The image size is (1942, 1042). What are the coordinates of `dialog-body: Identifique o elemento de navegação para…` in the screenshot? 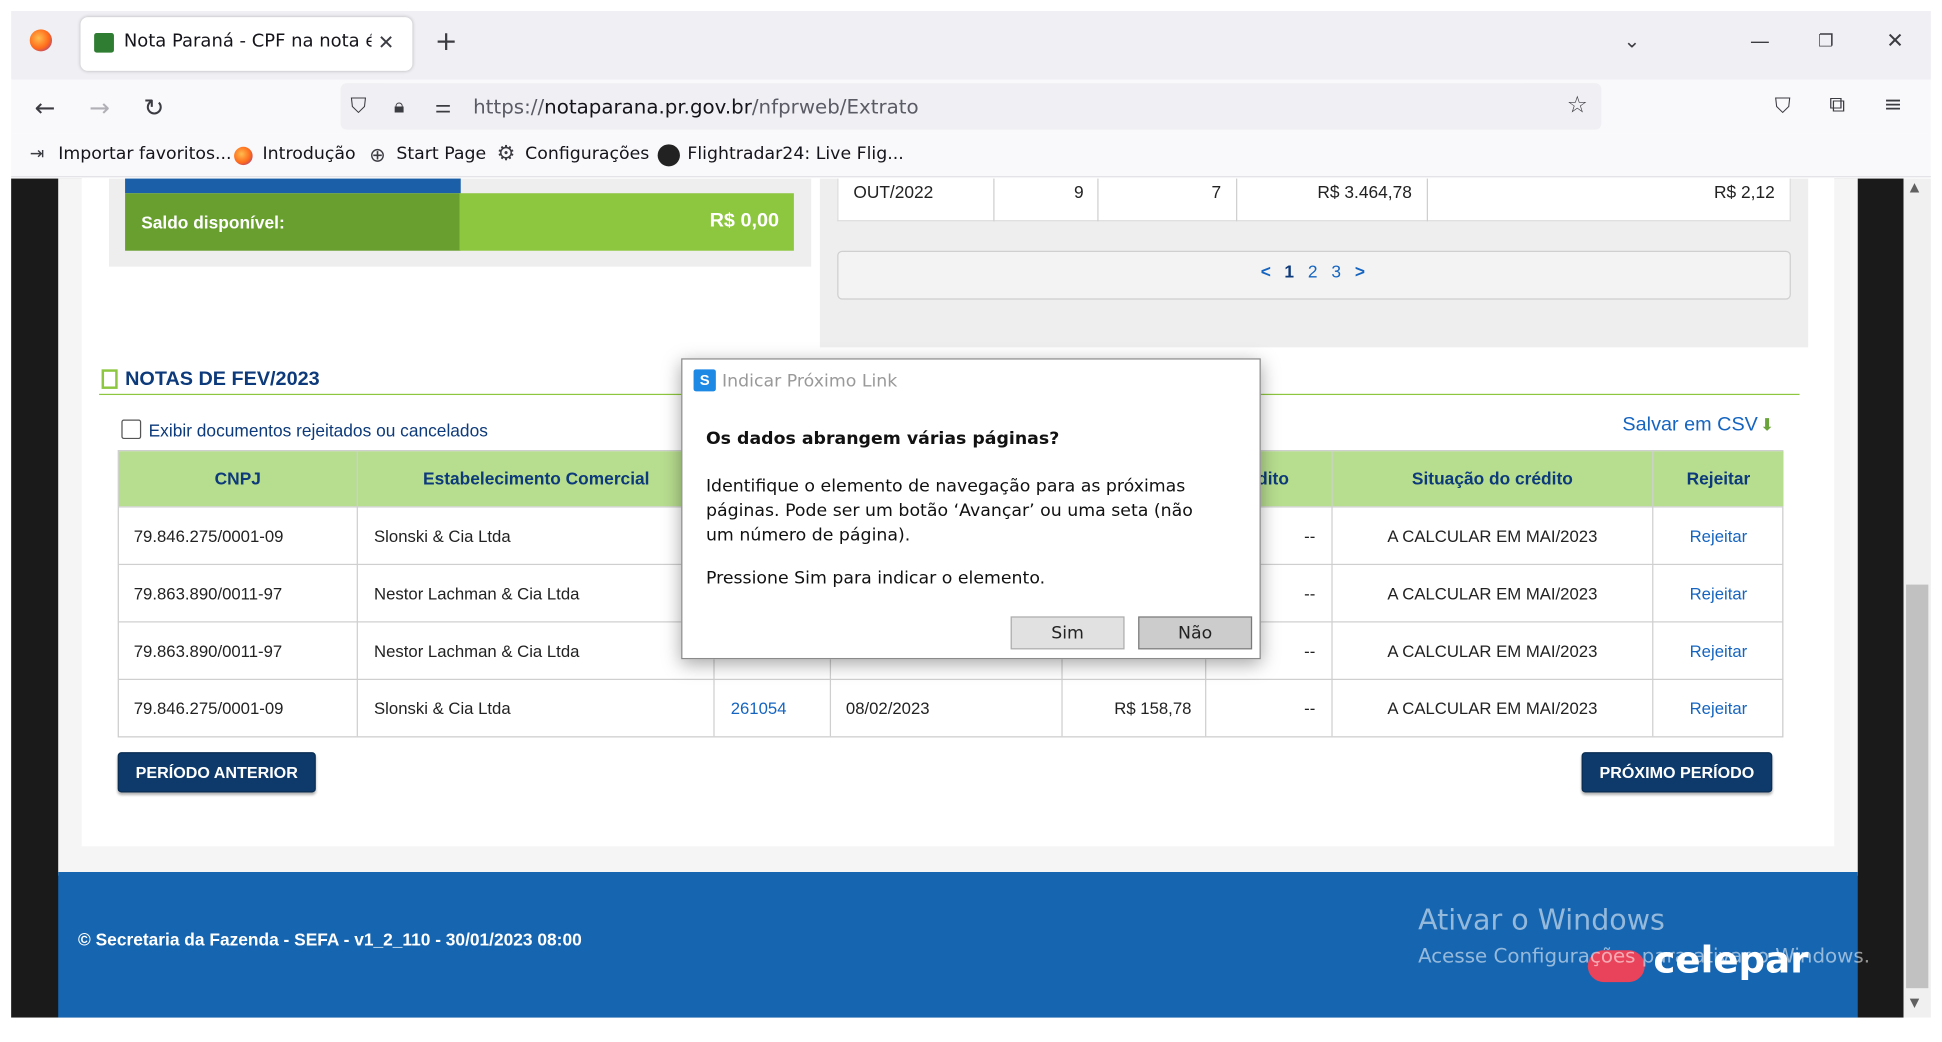 It's located at (949, 511).